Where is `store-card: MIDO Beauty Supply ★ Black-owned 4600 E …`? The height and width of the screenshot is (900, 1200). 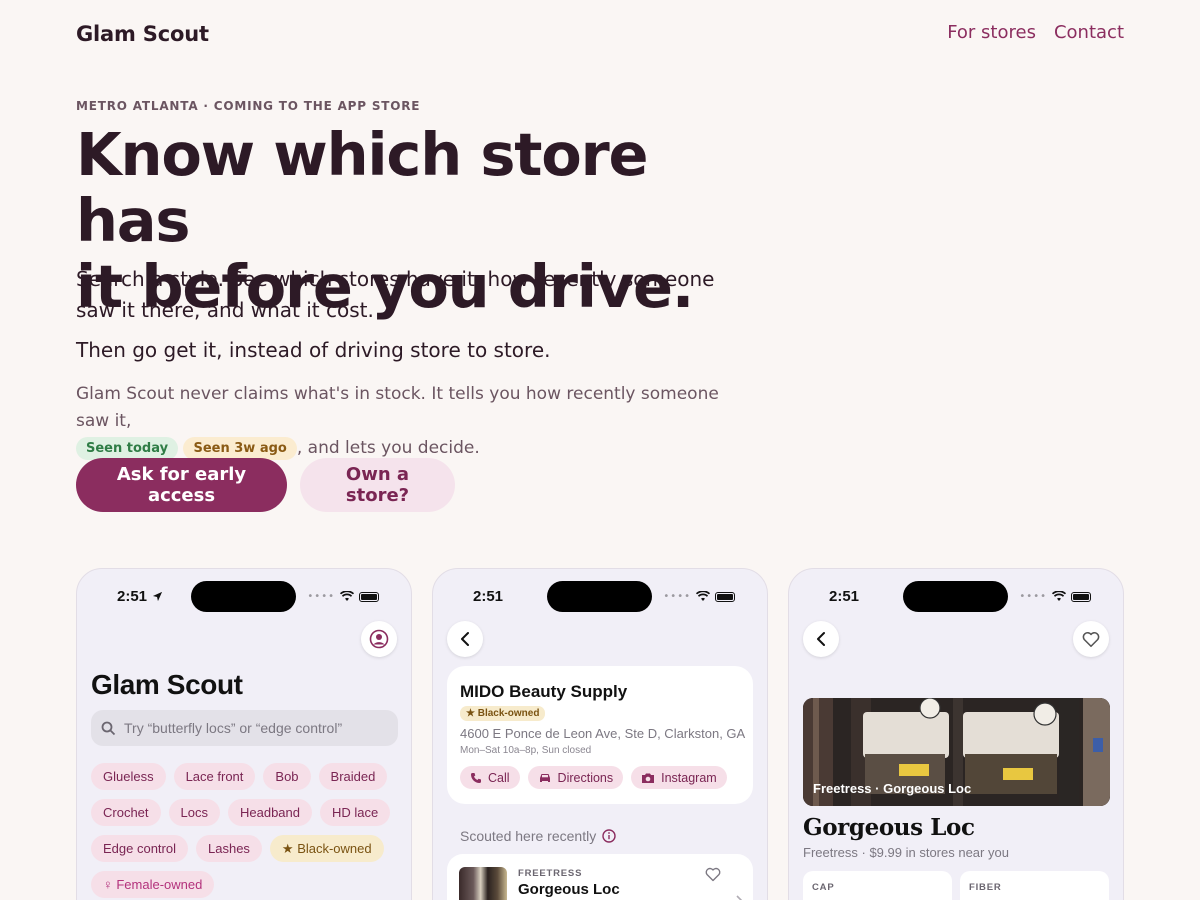
store-card: MIDO Beauty Supply ★ Black-owned 4600 E … is located at coordinates (600, 735).